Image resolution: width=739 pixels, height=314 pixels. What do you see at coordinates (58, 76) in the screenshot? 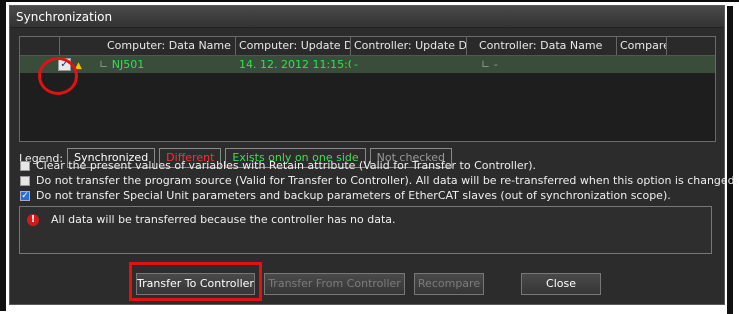
I see `highlight-circle` at bounding box center [58, 76].